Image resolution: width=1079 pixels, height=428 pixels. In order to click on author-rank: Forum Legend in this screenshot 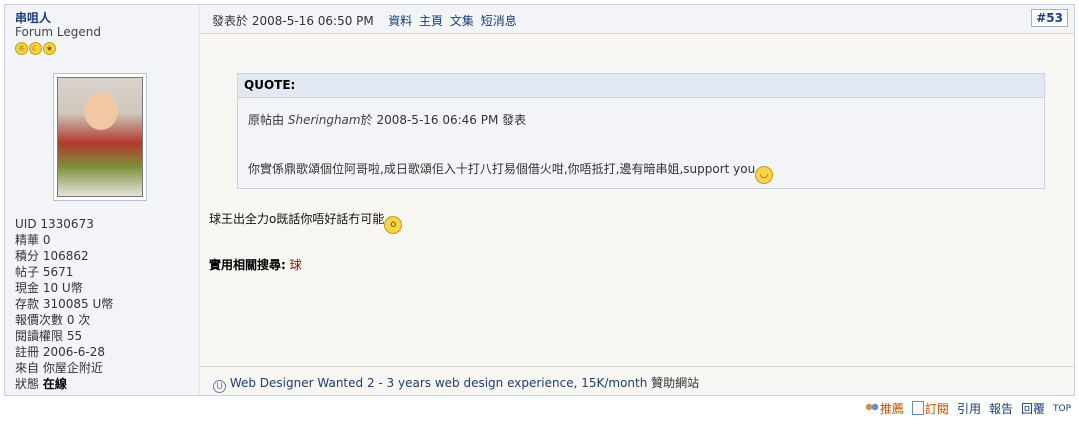, I will do `click(58, 32)`.